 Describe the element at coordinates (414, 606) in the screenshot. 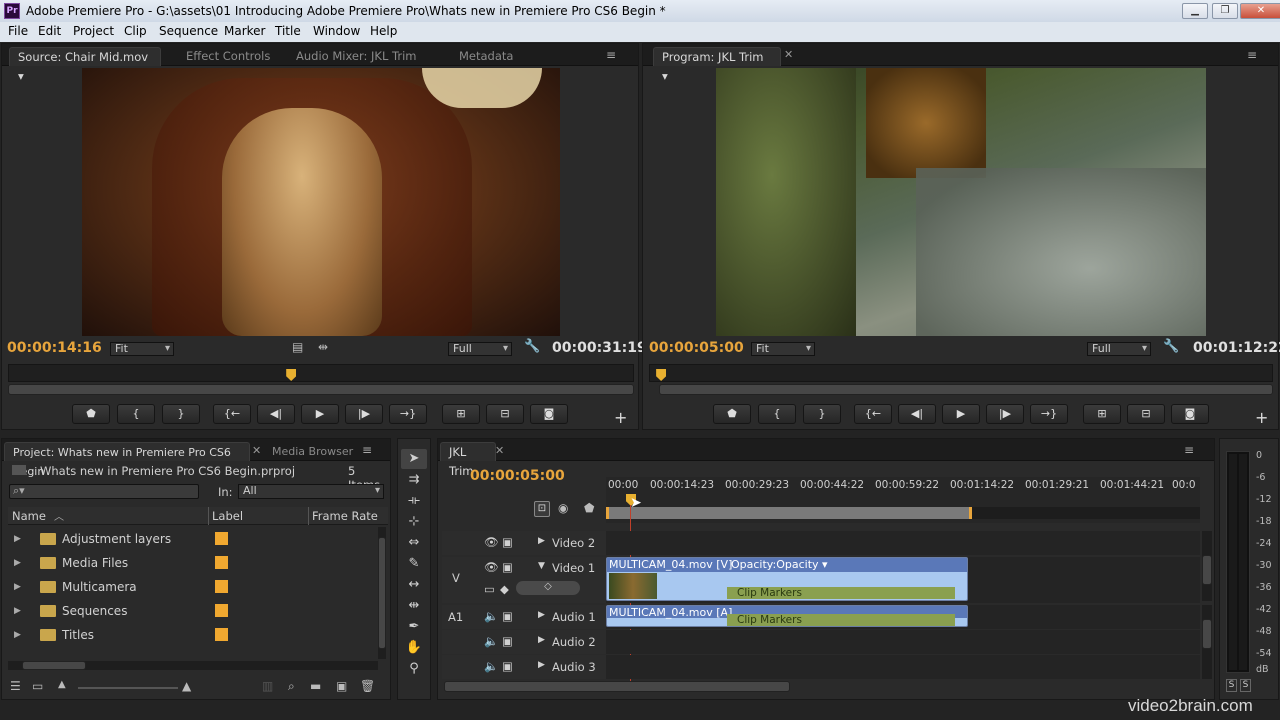

I see `slide-icon: ⇹` at that location.